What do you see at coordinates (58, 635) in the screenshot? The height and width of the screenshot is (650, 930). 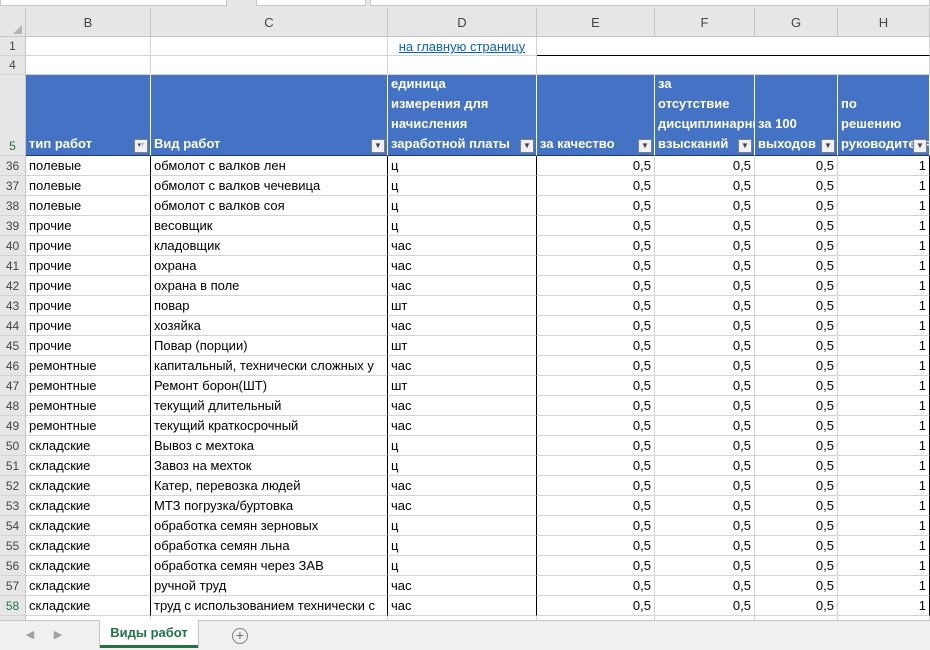 I see `chevron-right-icon: ▶` at bounding box center [58, 635].